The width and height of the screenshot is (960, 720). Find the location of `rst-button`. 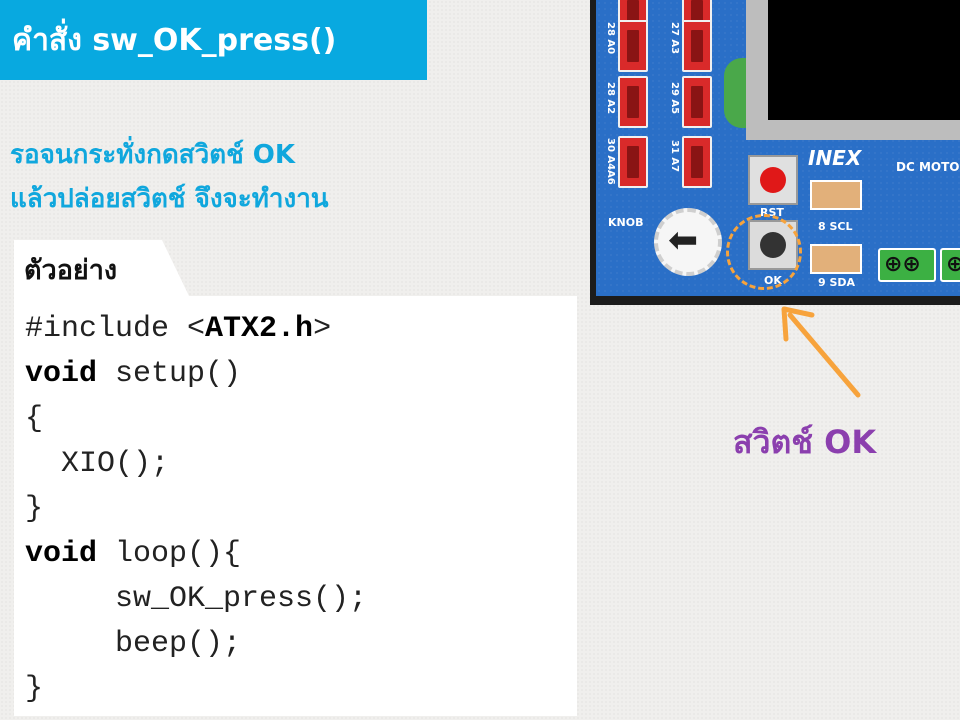

rst-button is located at coordinates (773, 180).